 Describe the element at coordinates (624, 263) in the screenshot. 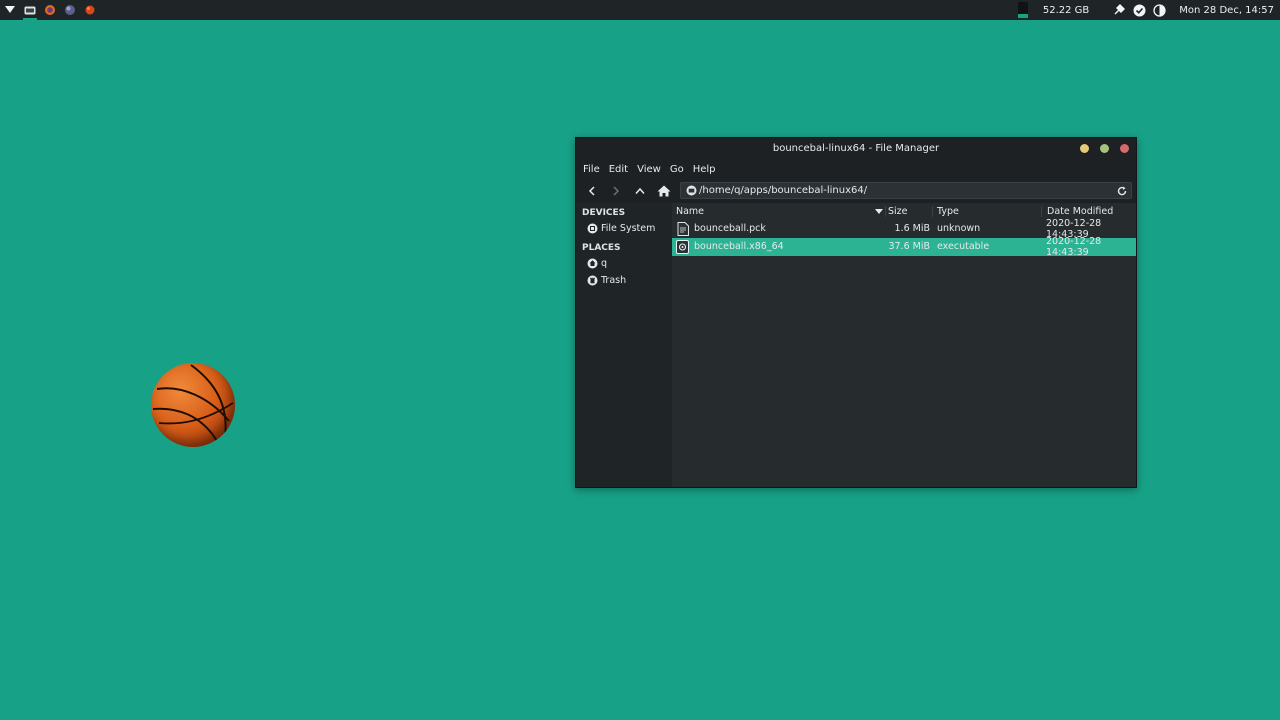

I see `sidebar-item-home: q` at that location.